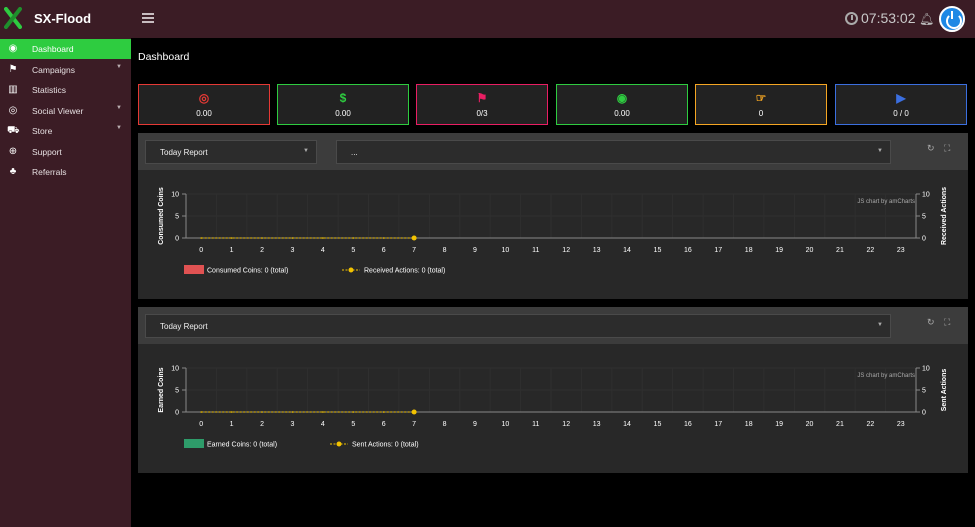 The width and height of the screenshot is (975, 527). Describe the element at coordinates (201, 250) in the screenshot. I see `x-tick-label: 0` at that location.